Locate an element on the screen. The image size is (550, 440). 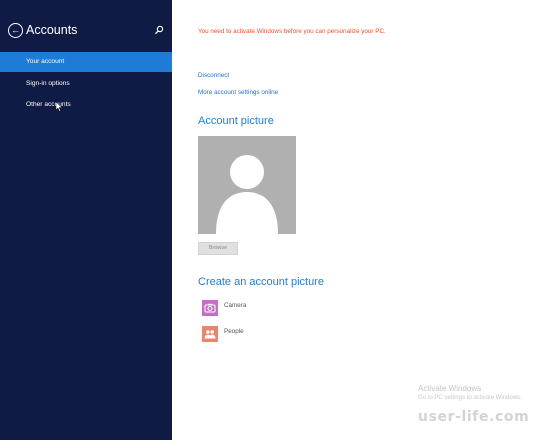
sidebar-title: Accounts is located at coordinates (52, 30).